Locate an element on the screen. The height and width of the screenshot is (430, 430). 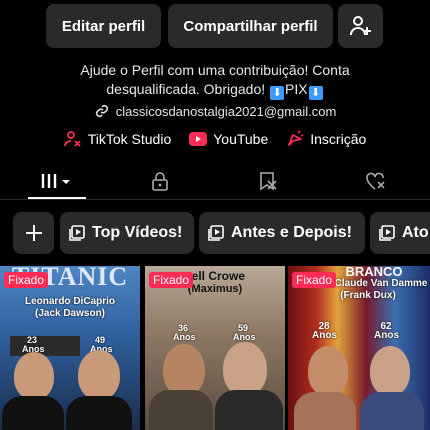
actor-old-torso is located at coordinates (392, 411).